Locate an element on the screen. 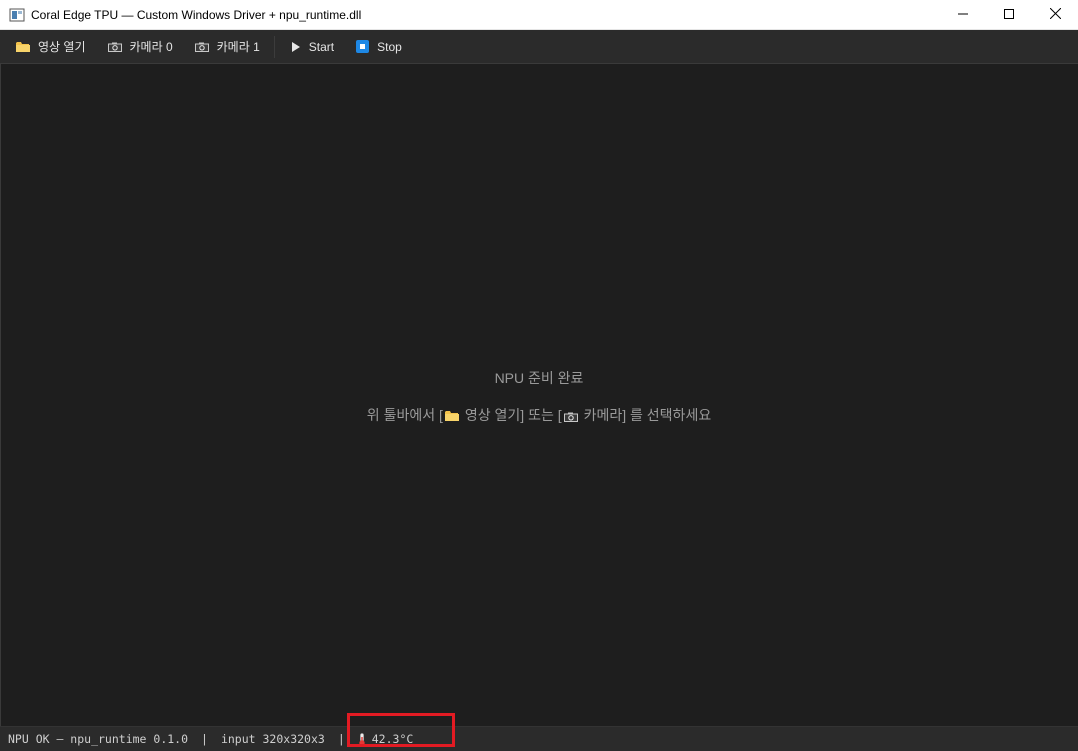 The image size is (1078, 751). close-button is located at coordinates (1055, 15).